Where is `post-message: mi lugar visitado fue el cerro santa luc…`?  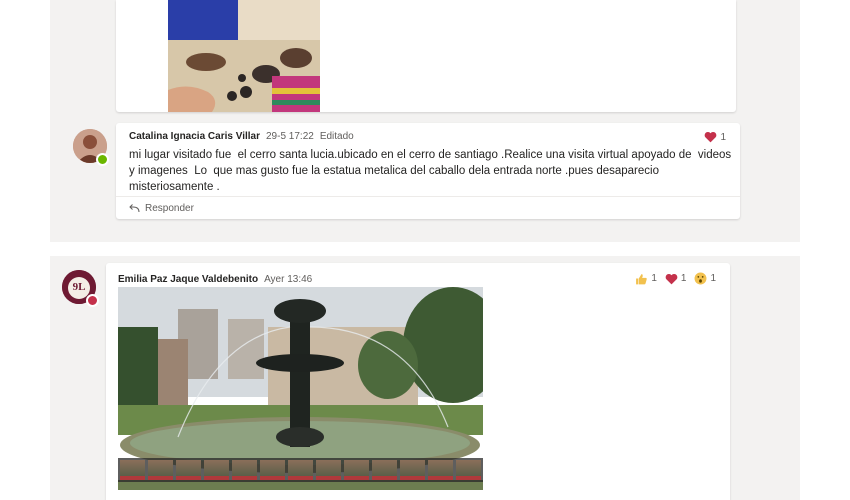
post-message: mi lugar visitado fue el cerro santa luc… is located at coordinates (430, 171).